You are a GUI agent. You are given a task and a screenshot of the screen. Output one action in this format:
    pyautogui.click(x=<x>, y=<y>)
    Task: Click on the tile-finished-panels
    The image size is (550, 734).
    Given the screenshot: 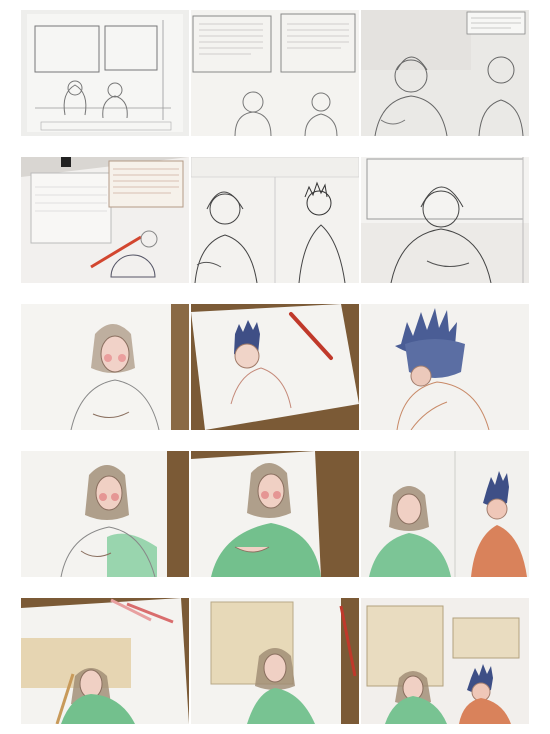 What is the action you would take?
    pyautogui.click(x=445, y=661)
    